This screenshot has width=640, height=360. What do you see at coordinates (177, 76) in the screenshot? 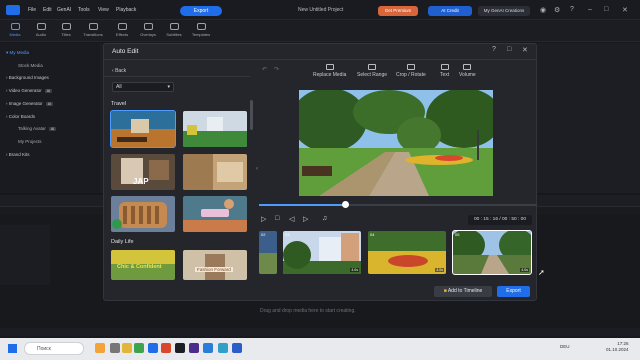
I see `divider` at bounding box center [177, 76].